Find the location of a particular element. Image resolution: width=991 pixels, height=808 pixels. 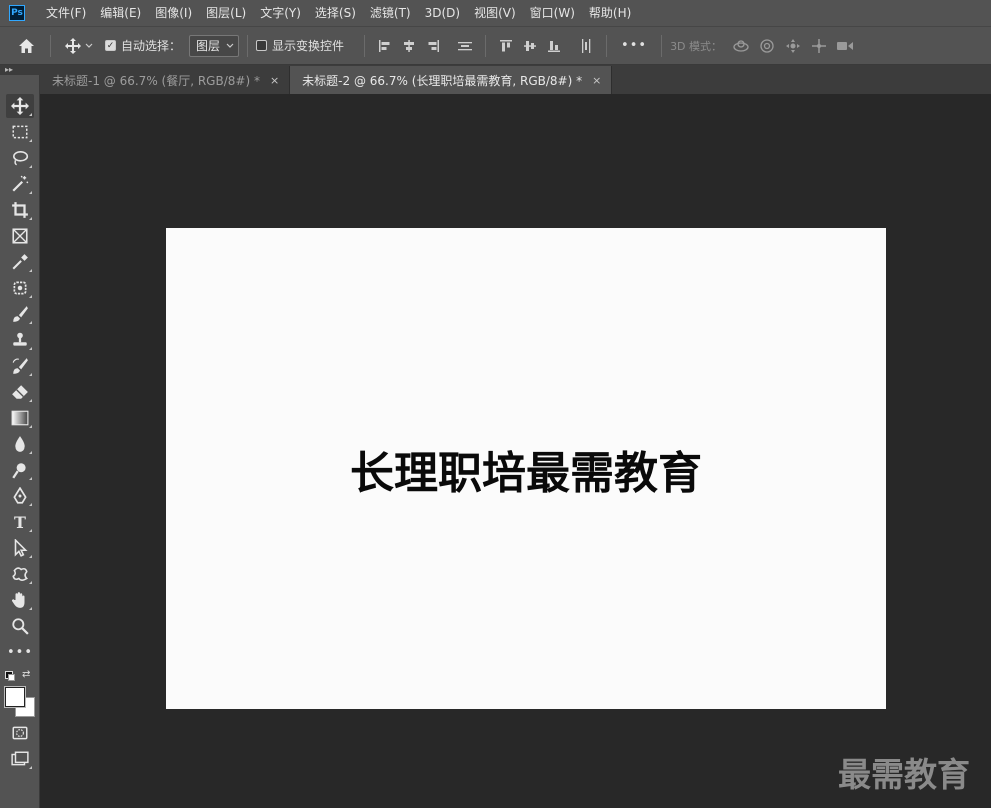

drop-icon is located at coordinates (20, 444).